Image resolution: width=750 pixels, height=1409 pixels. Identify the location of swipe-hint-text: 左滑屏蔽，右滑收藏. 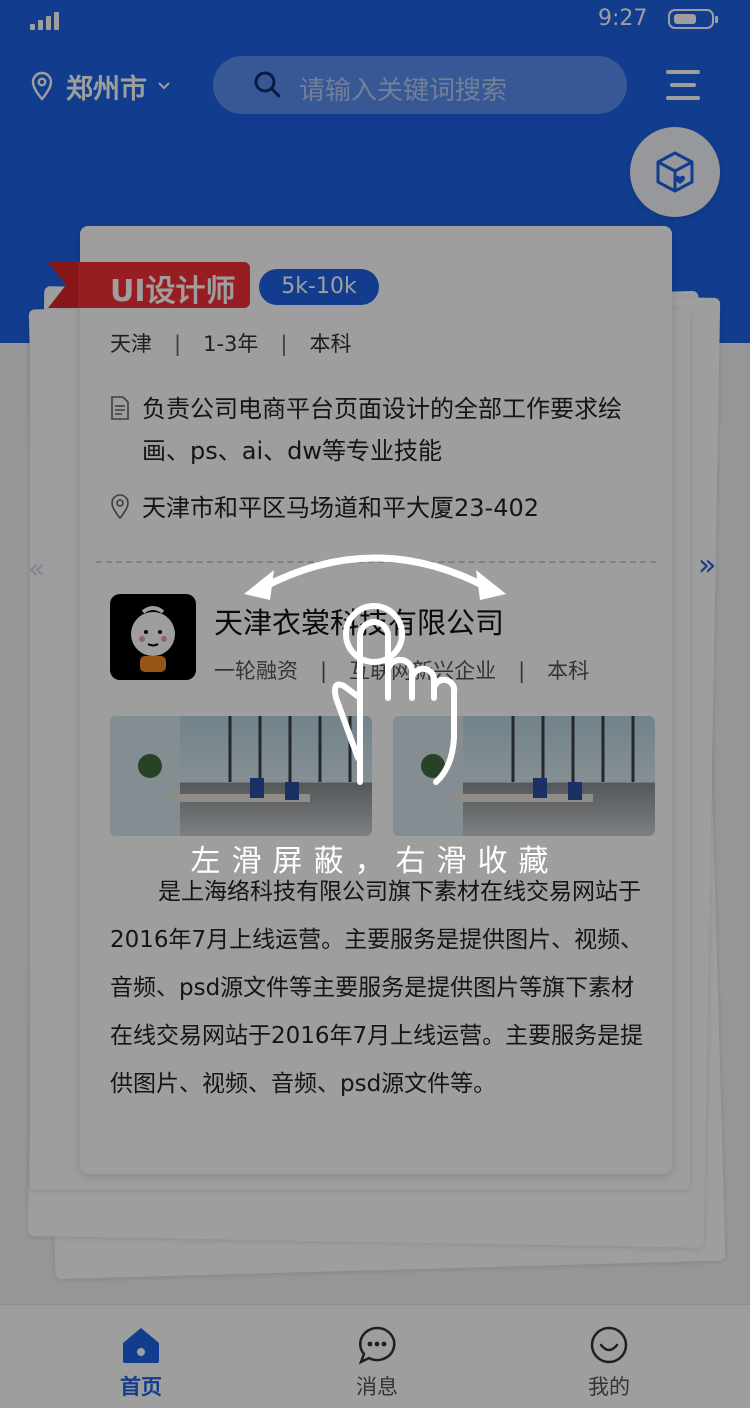
(375, 861).